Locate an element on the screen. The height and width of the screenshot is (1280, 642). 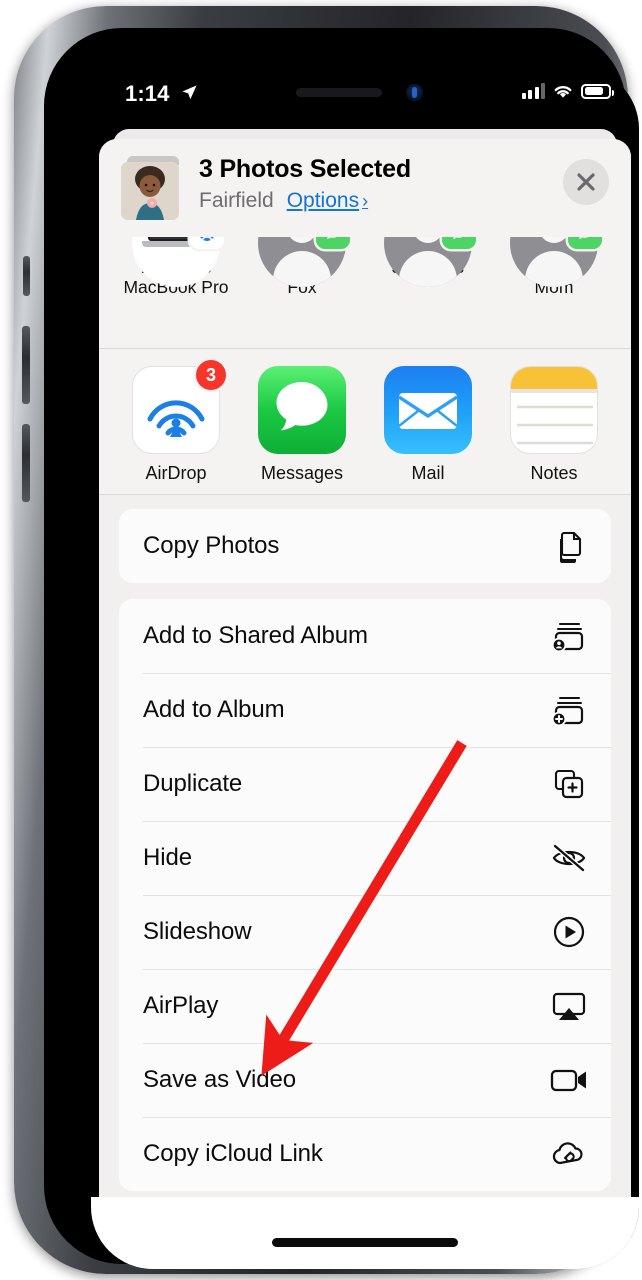
app-item-reminders: Re is located at coordinates (624, 425).